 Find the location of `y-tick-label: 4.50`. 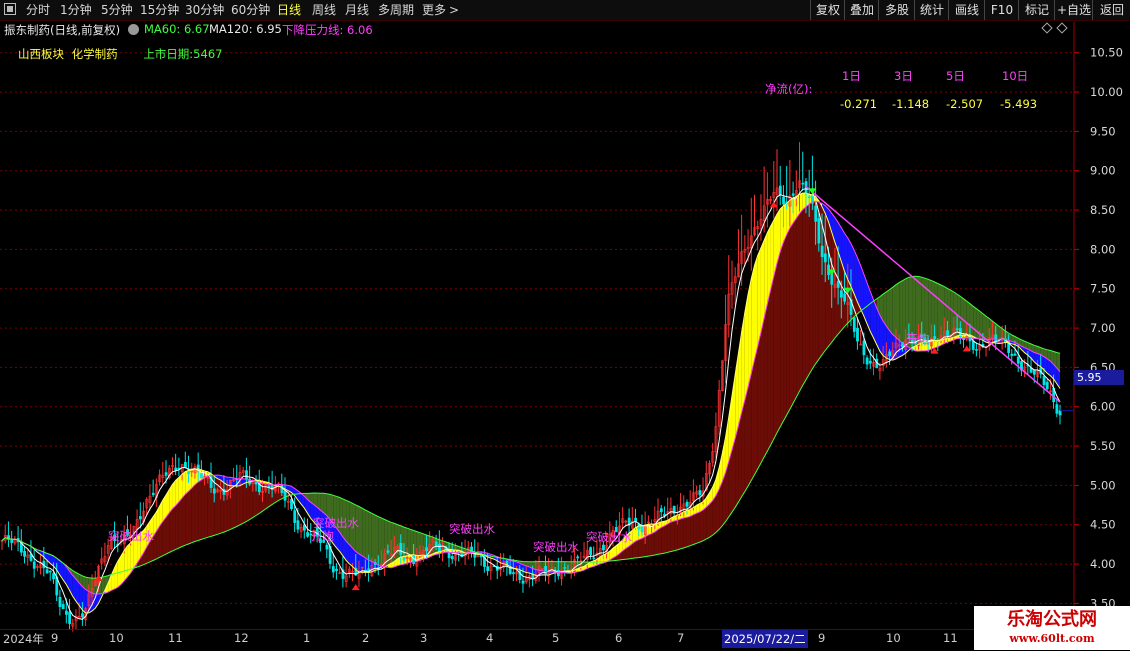

y-tick-label: 4.50 is located at coordinates (1103, 525).